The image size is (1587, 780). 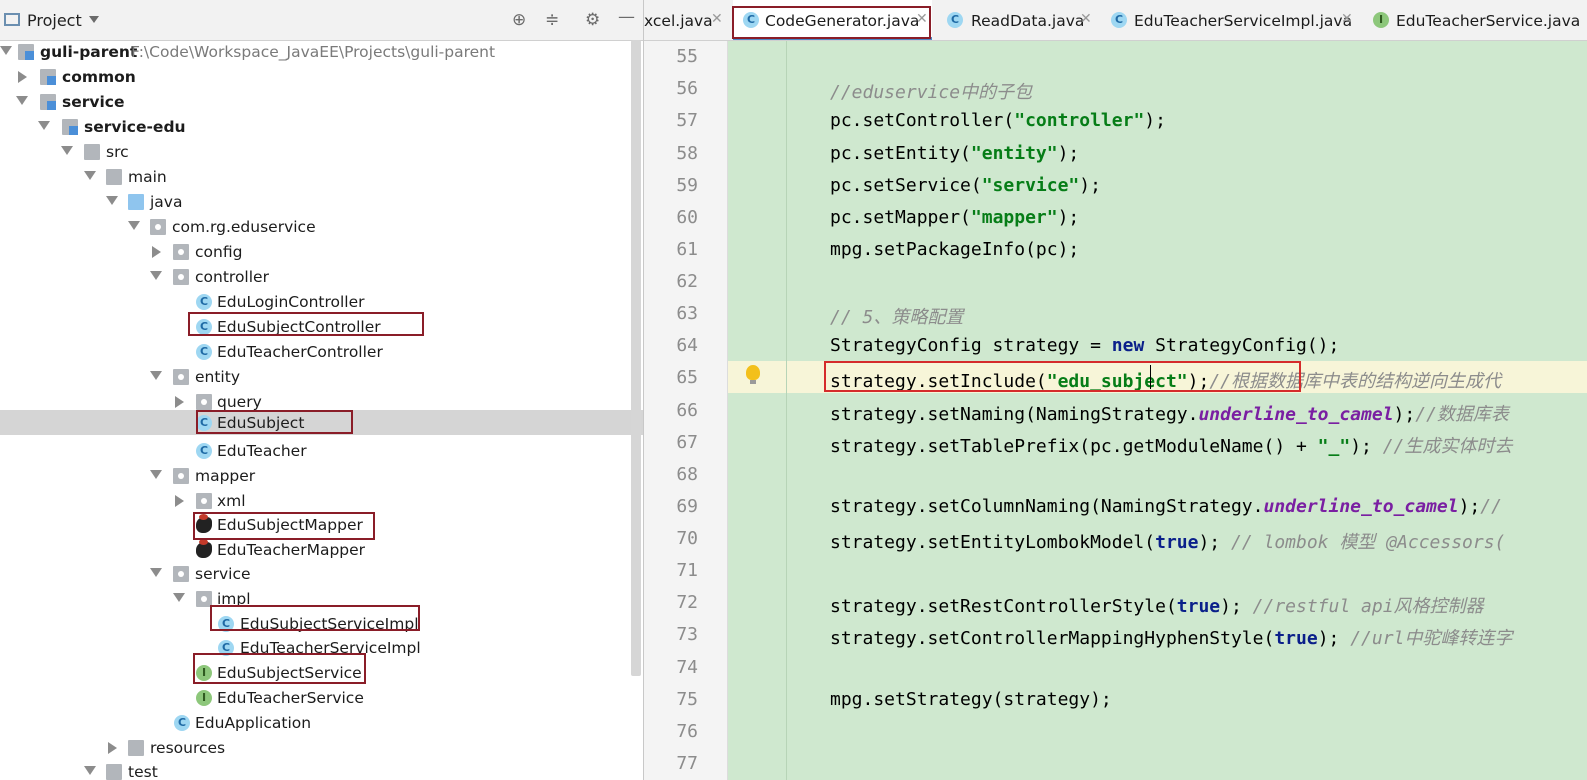 I want to click on interface-icon: I, so click(x=204, y=698).